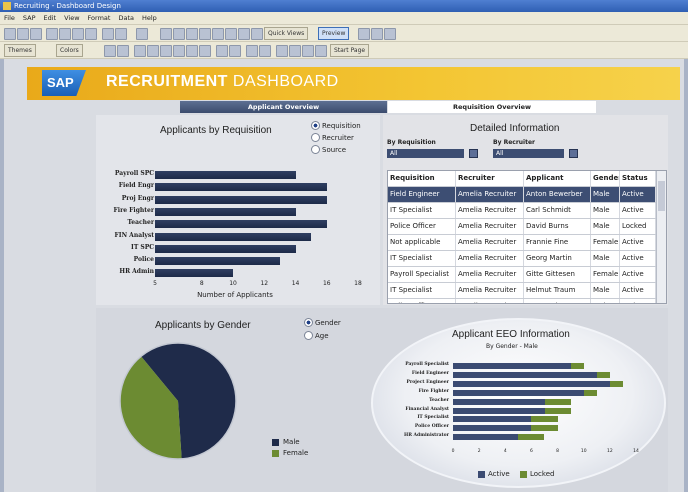 The height and width of the screenshot is (492, 688). What do you see at coordinates (99, 18) in the screenshot?
I see `menu-item-format: Format` at bounding box center [99, 18].